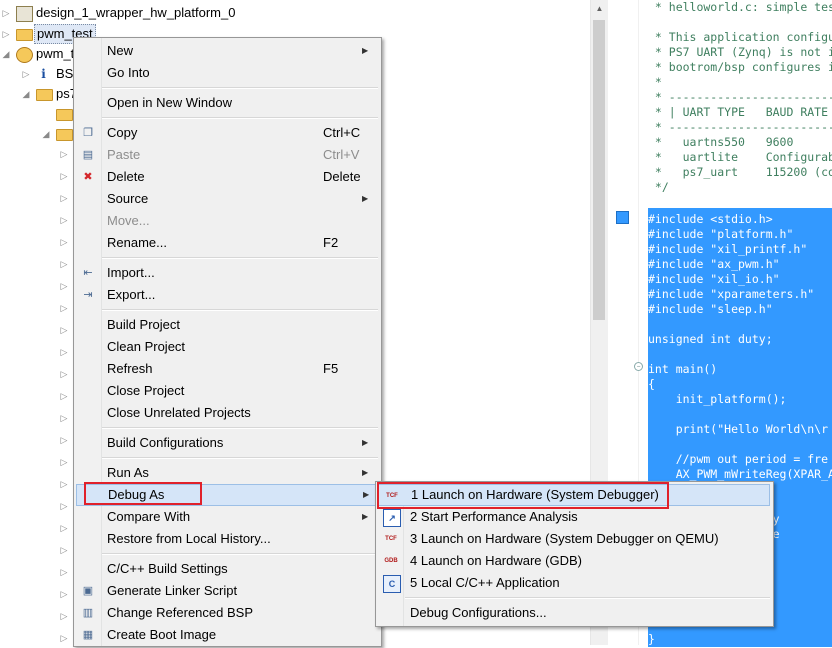  I want to click on code-comment-line: * This application configu, so click(740, 37).